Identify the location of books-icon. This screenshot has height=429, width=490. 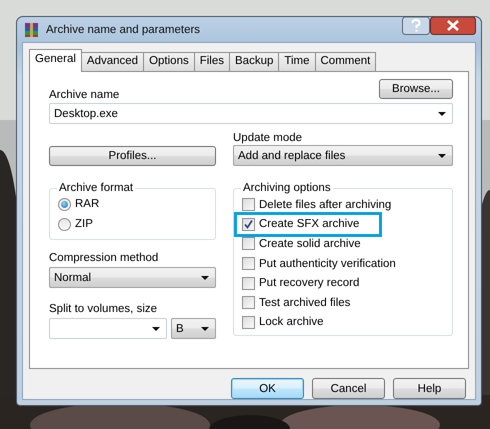
(32, 30).